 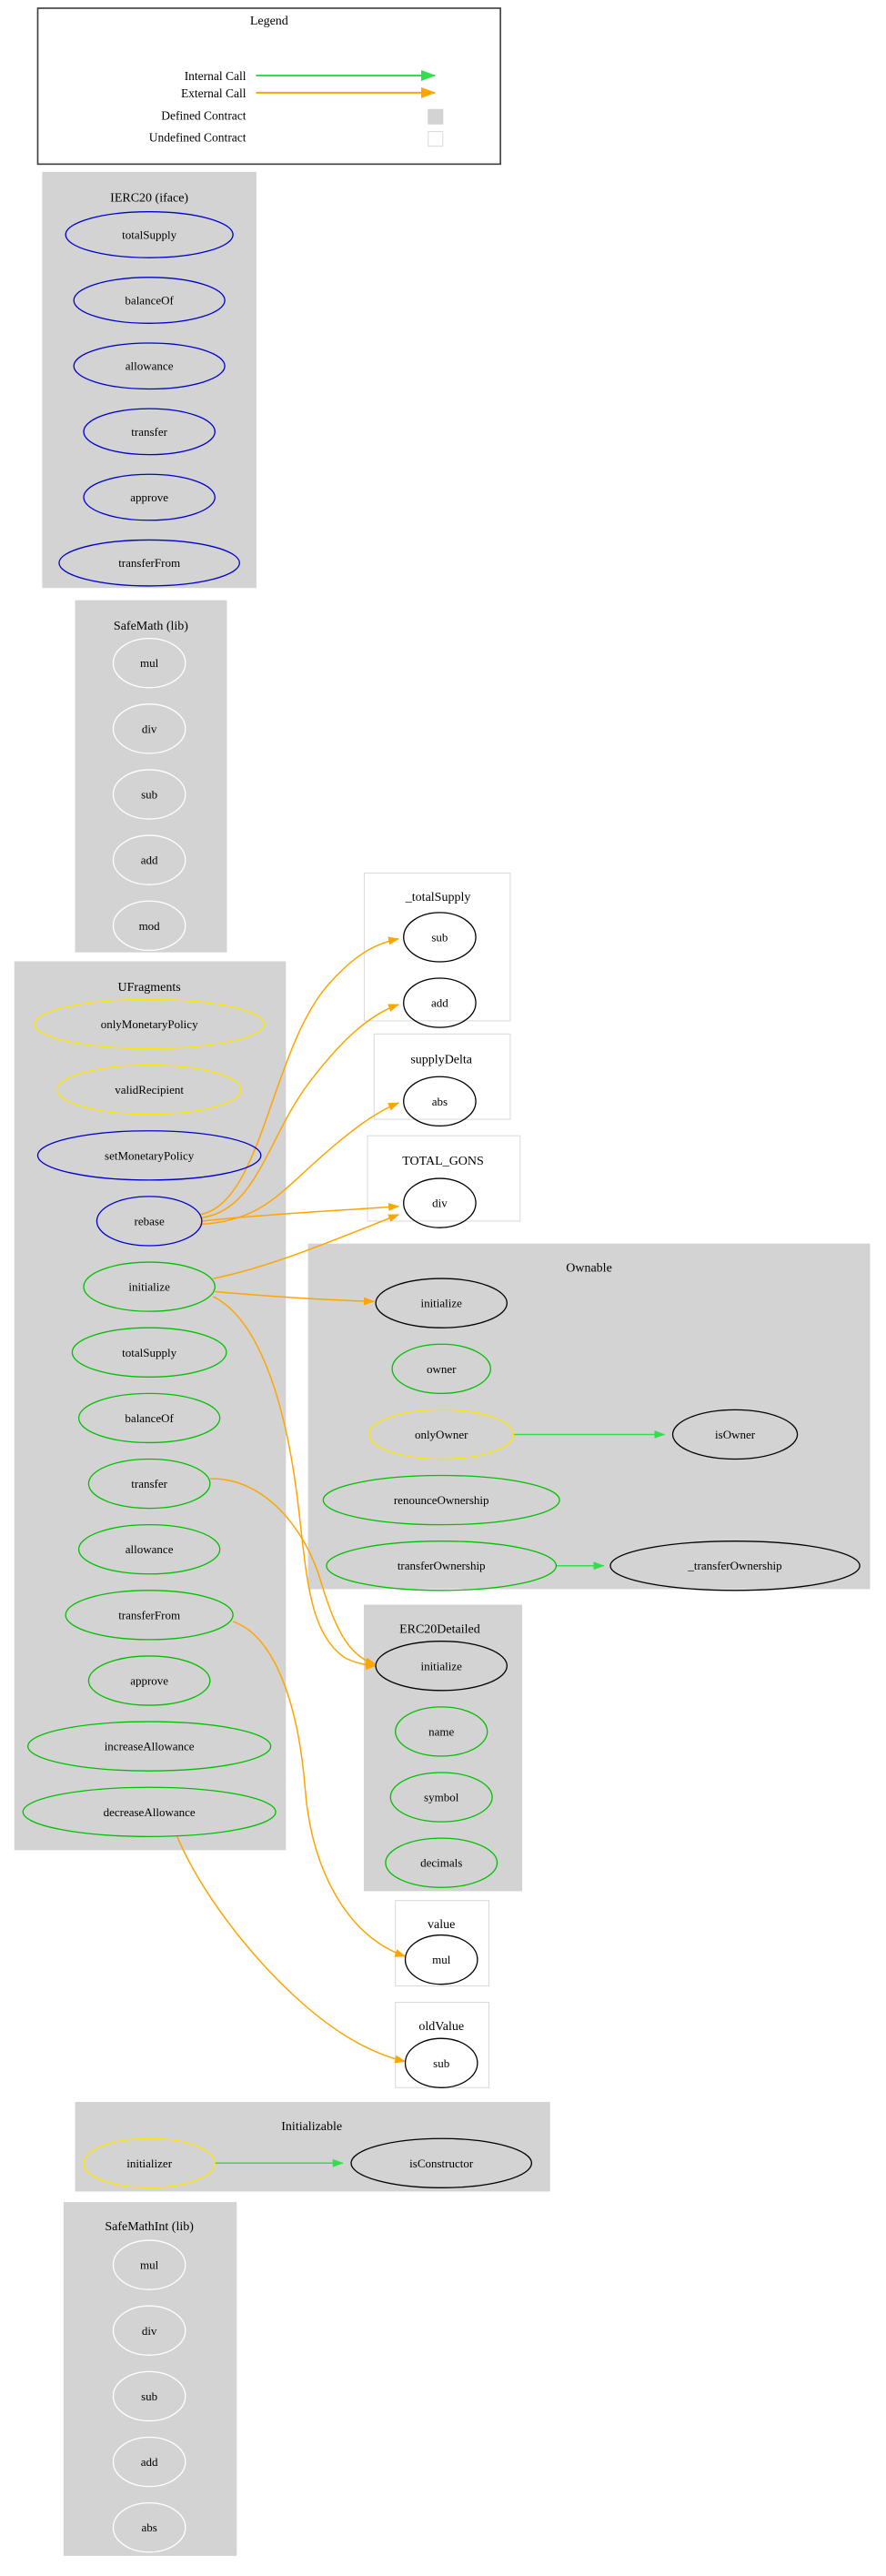 What do you see at coordinates (150, 1155) in the screenshot?
I see `node-label: setMonetaryPolicy` at bounding box center [150, 1155].